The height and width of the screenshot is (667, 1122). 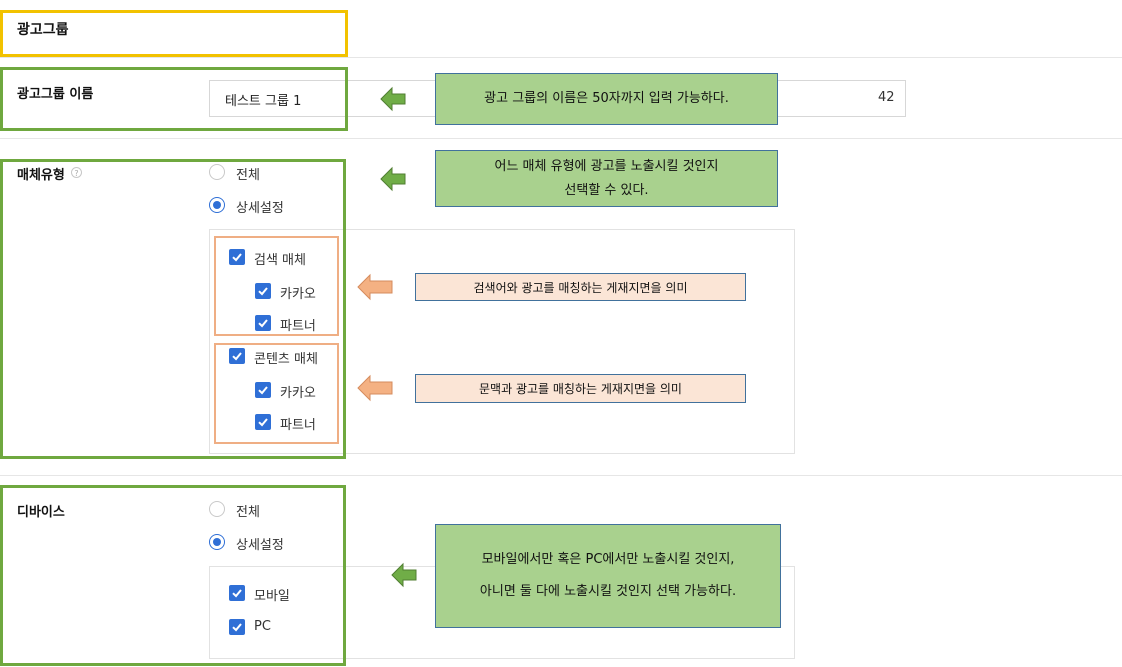 I want to click on device-highlight-frame, so click(x=173, y=575).